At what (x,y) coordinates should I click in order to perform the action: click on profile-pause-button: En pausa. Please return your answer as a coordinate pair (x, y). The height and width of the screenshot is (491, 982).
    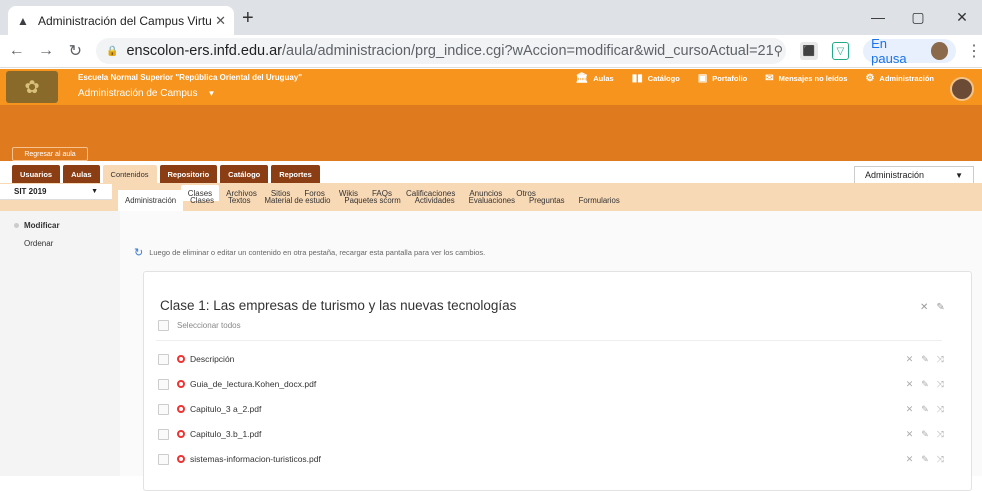
    Looking at the image, I should click on (910, 51).